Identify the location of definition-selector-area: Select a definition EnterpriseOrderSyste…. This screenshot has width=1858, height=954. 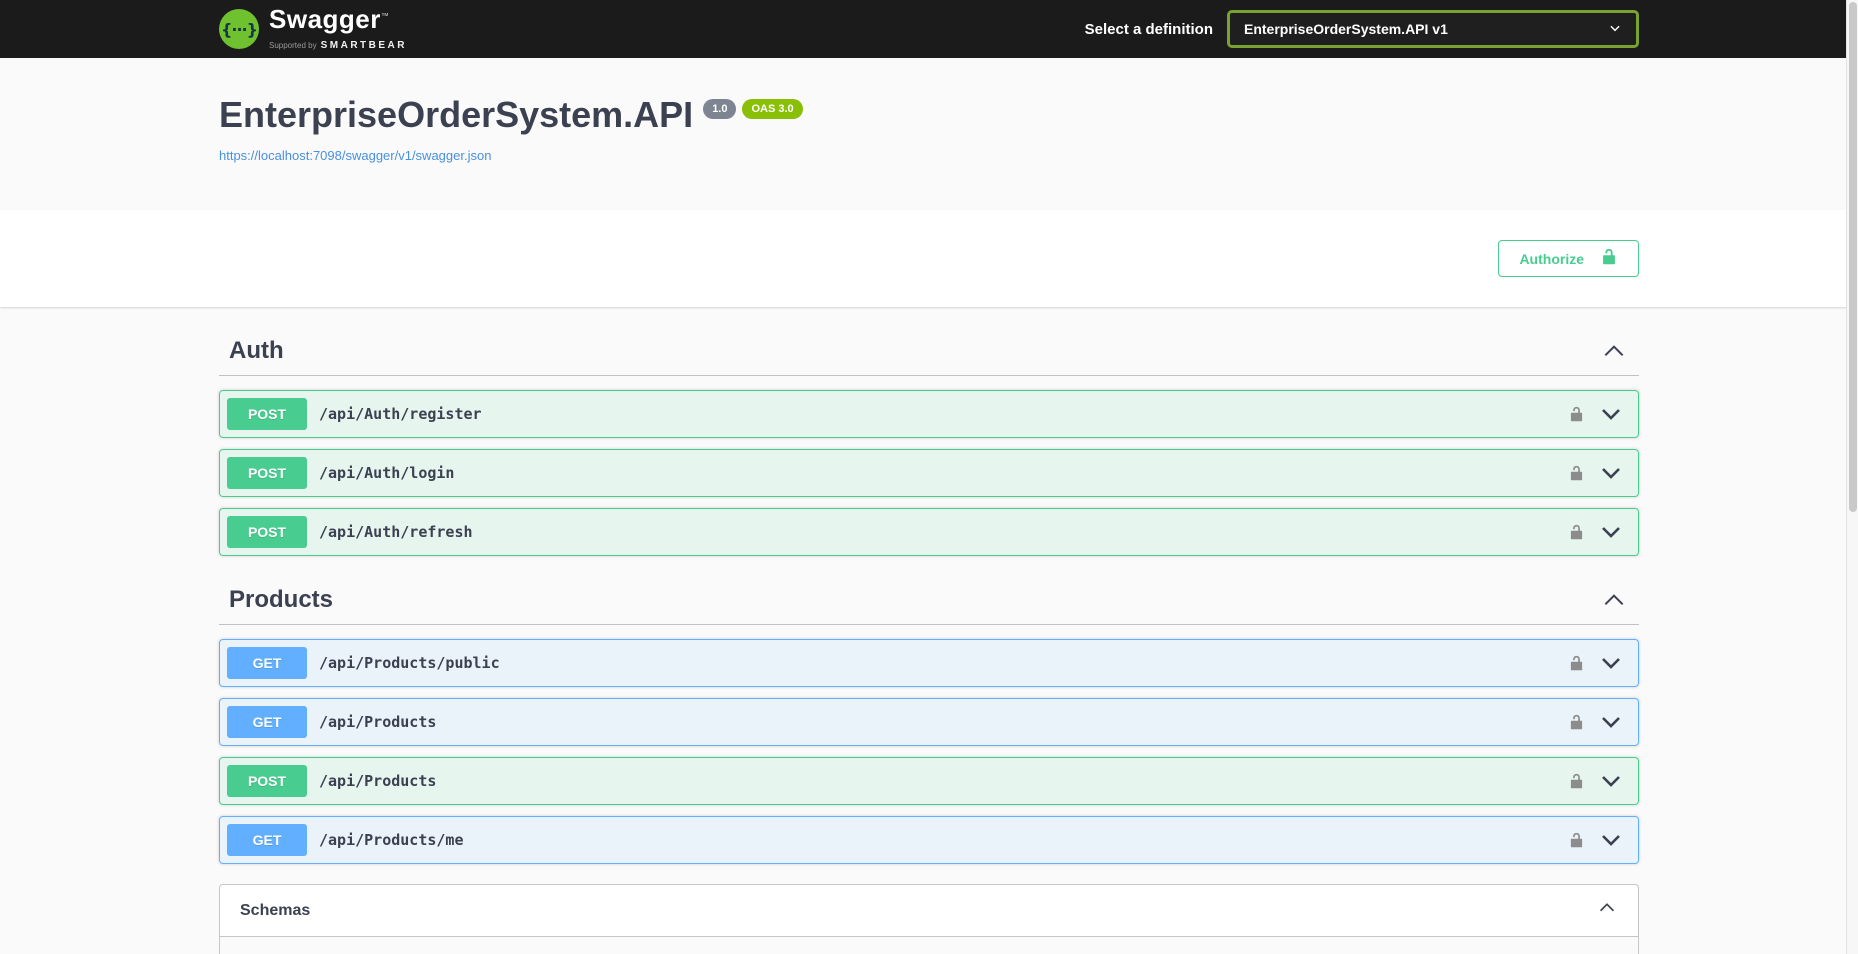
(1362, 29).